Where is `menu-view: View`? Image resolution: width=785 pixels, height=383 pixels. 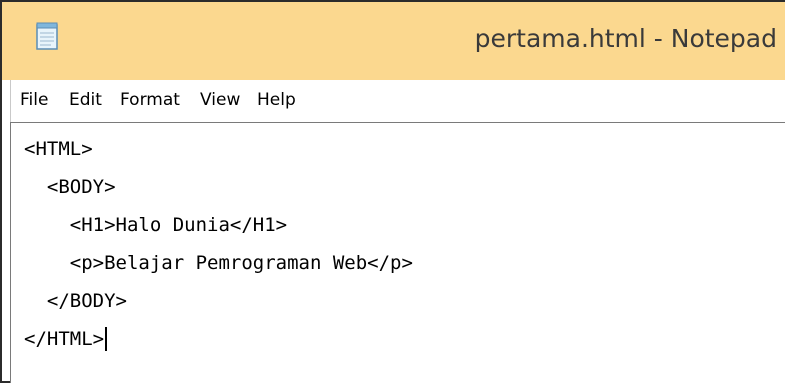 menu-view: View is located at coordinates (220, 100).